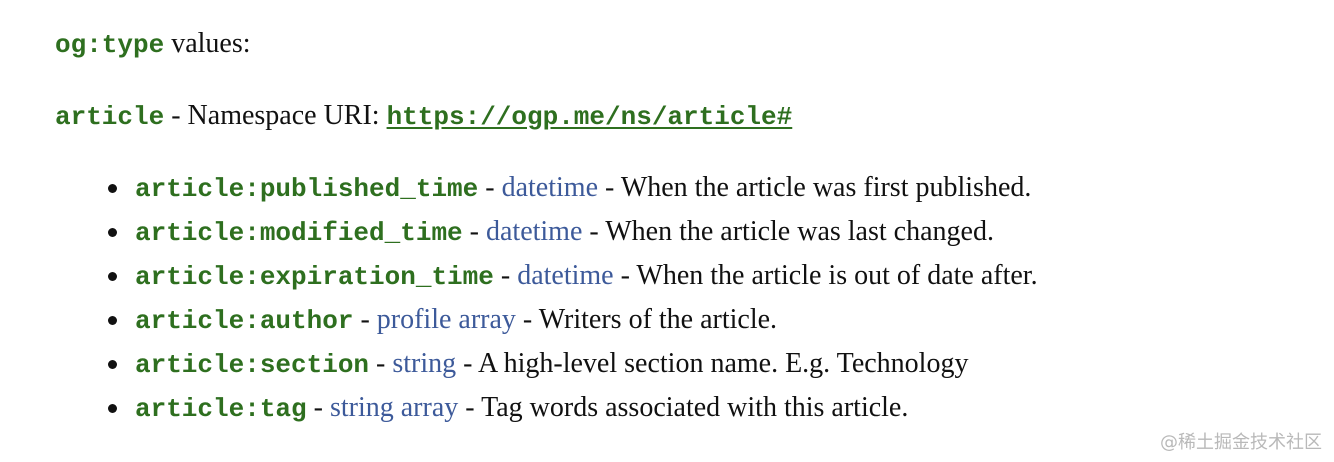  Describe the element at coordinates (275, 115) in the screenshot. I see `namespace-separator-text: - Namespace URI:` at that location.